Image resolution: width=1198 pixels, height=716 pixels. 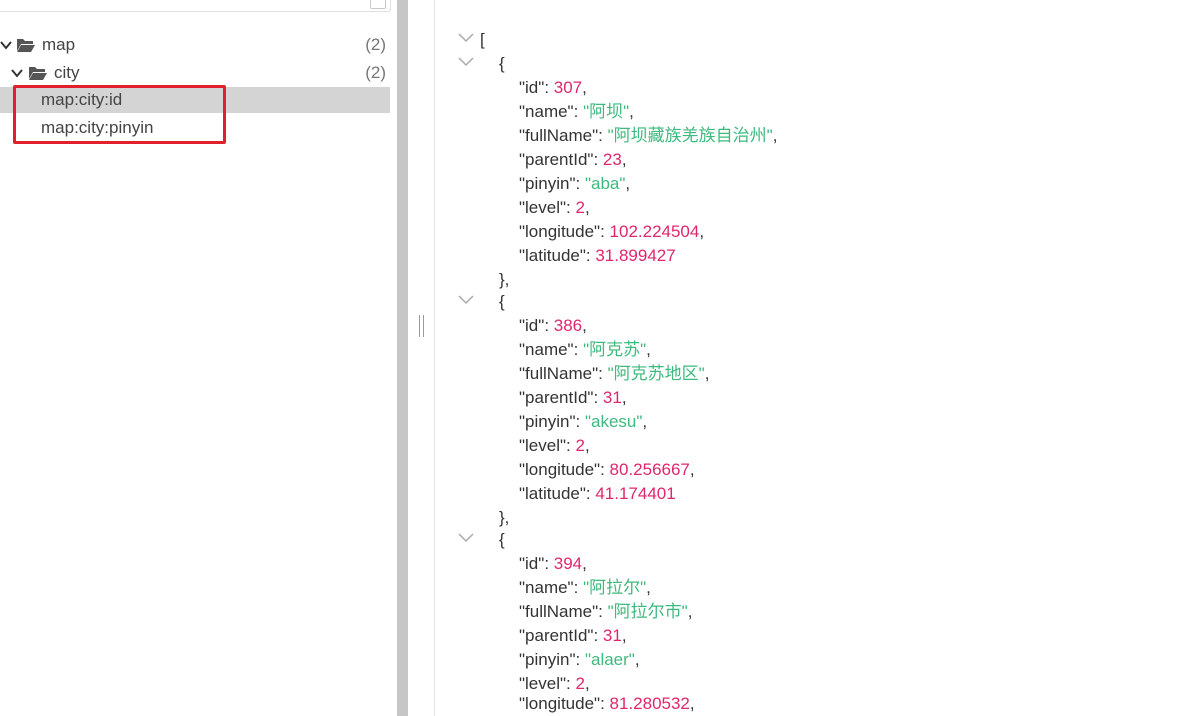 What do you see at coordinates (607, 469) in the screenshot?
I see `json-field-longitude: "longitude": 80.256667,` at bounding box center [607, 469].